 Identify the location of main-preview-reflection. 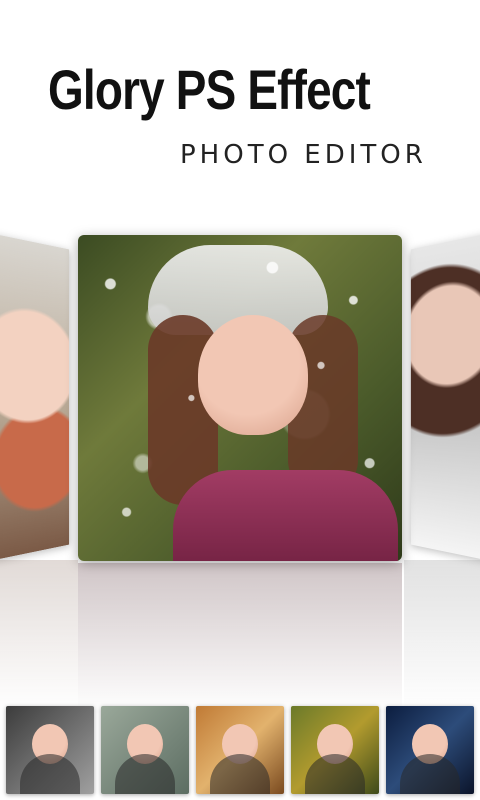
(240, 638).